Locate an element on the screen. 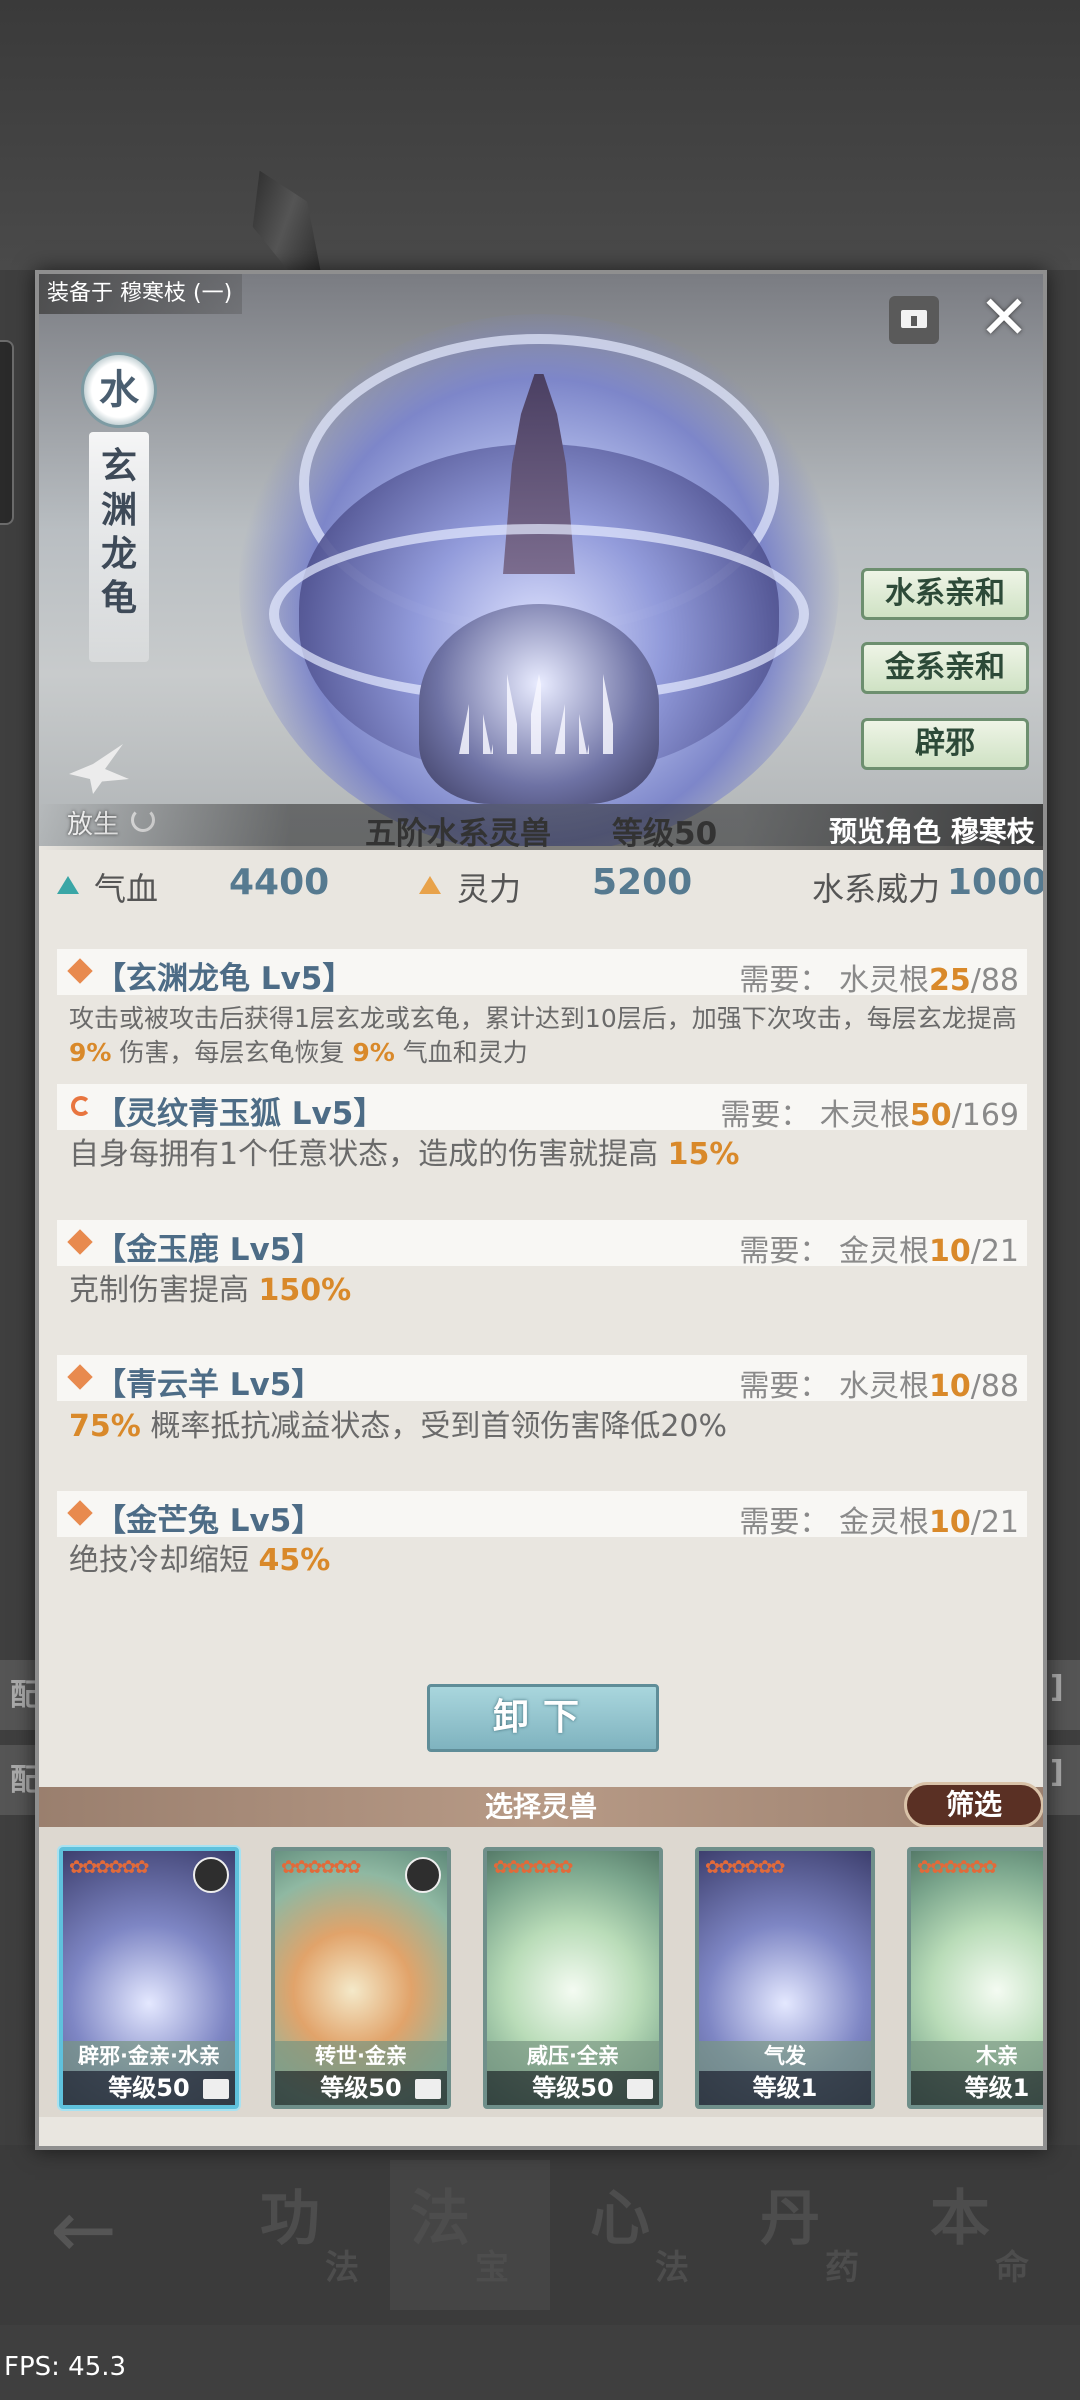 The height and width of the screenshot is (2400, 1080). stat-value: 4400 is located at coordinates (279, 882).